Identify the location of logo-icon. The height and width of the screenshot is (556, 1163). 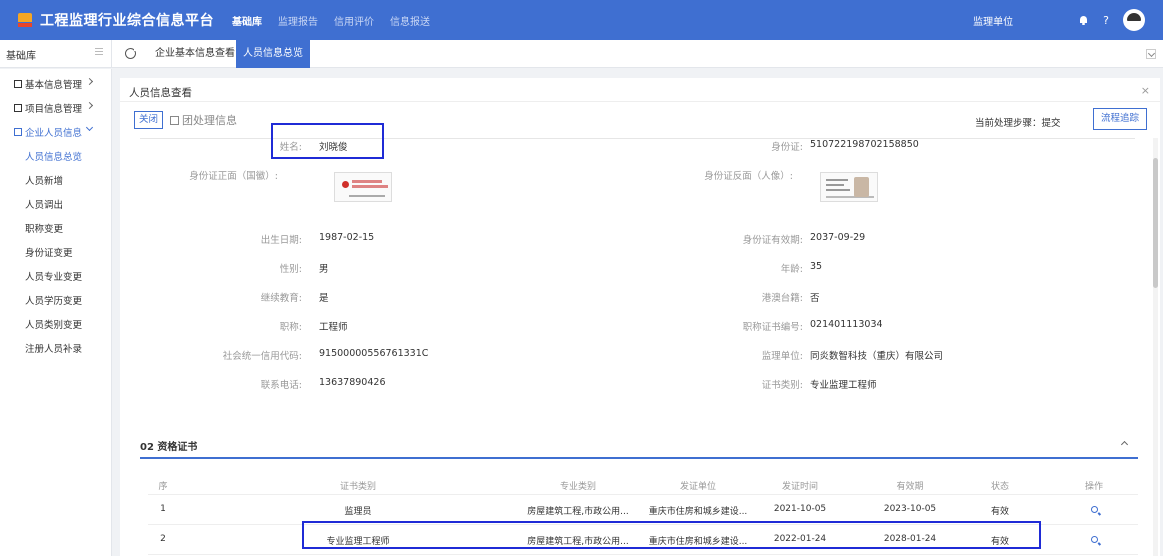
(25, 20).